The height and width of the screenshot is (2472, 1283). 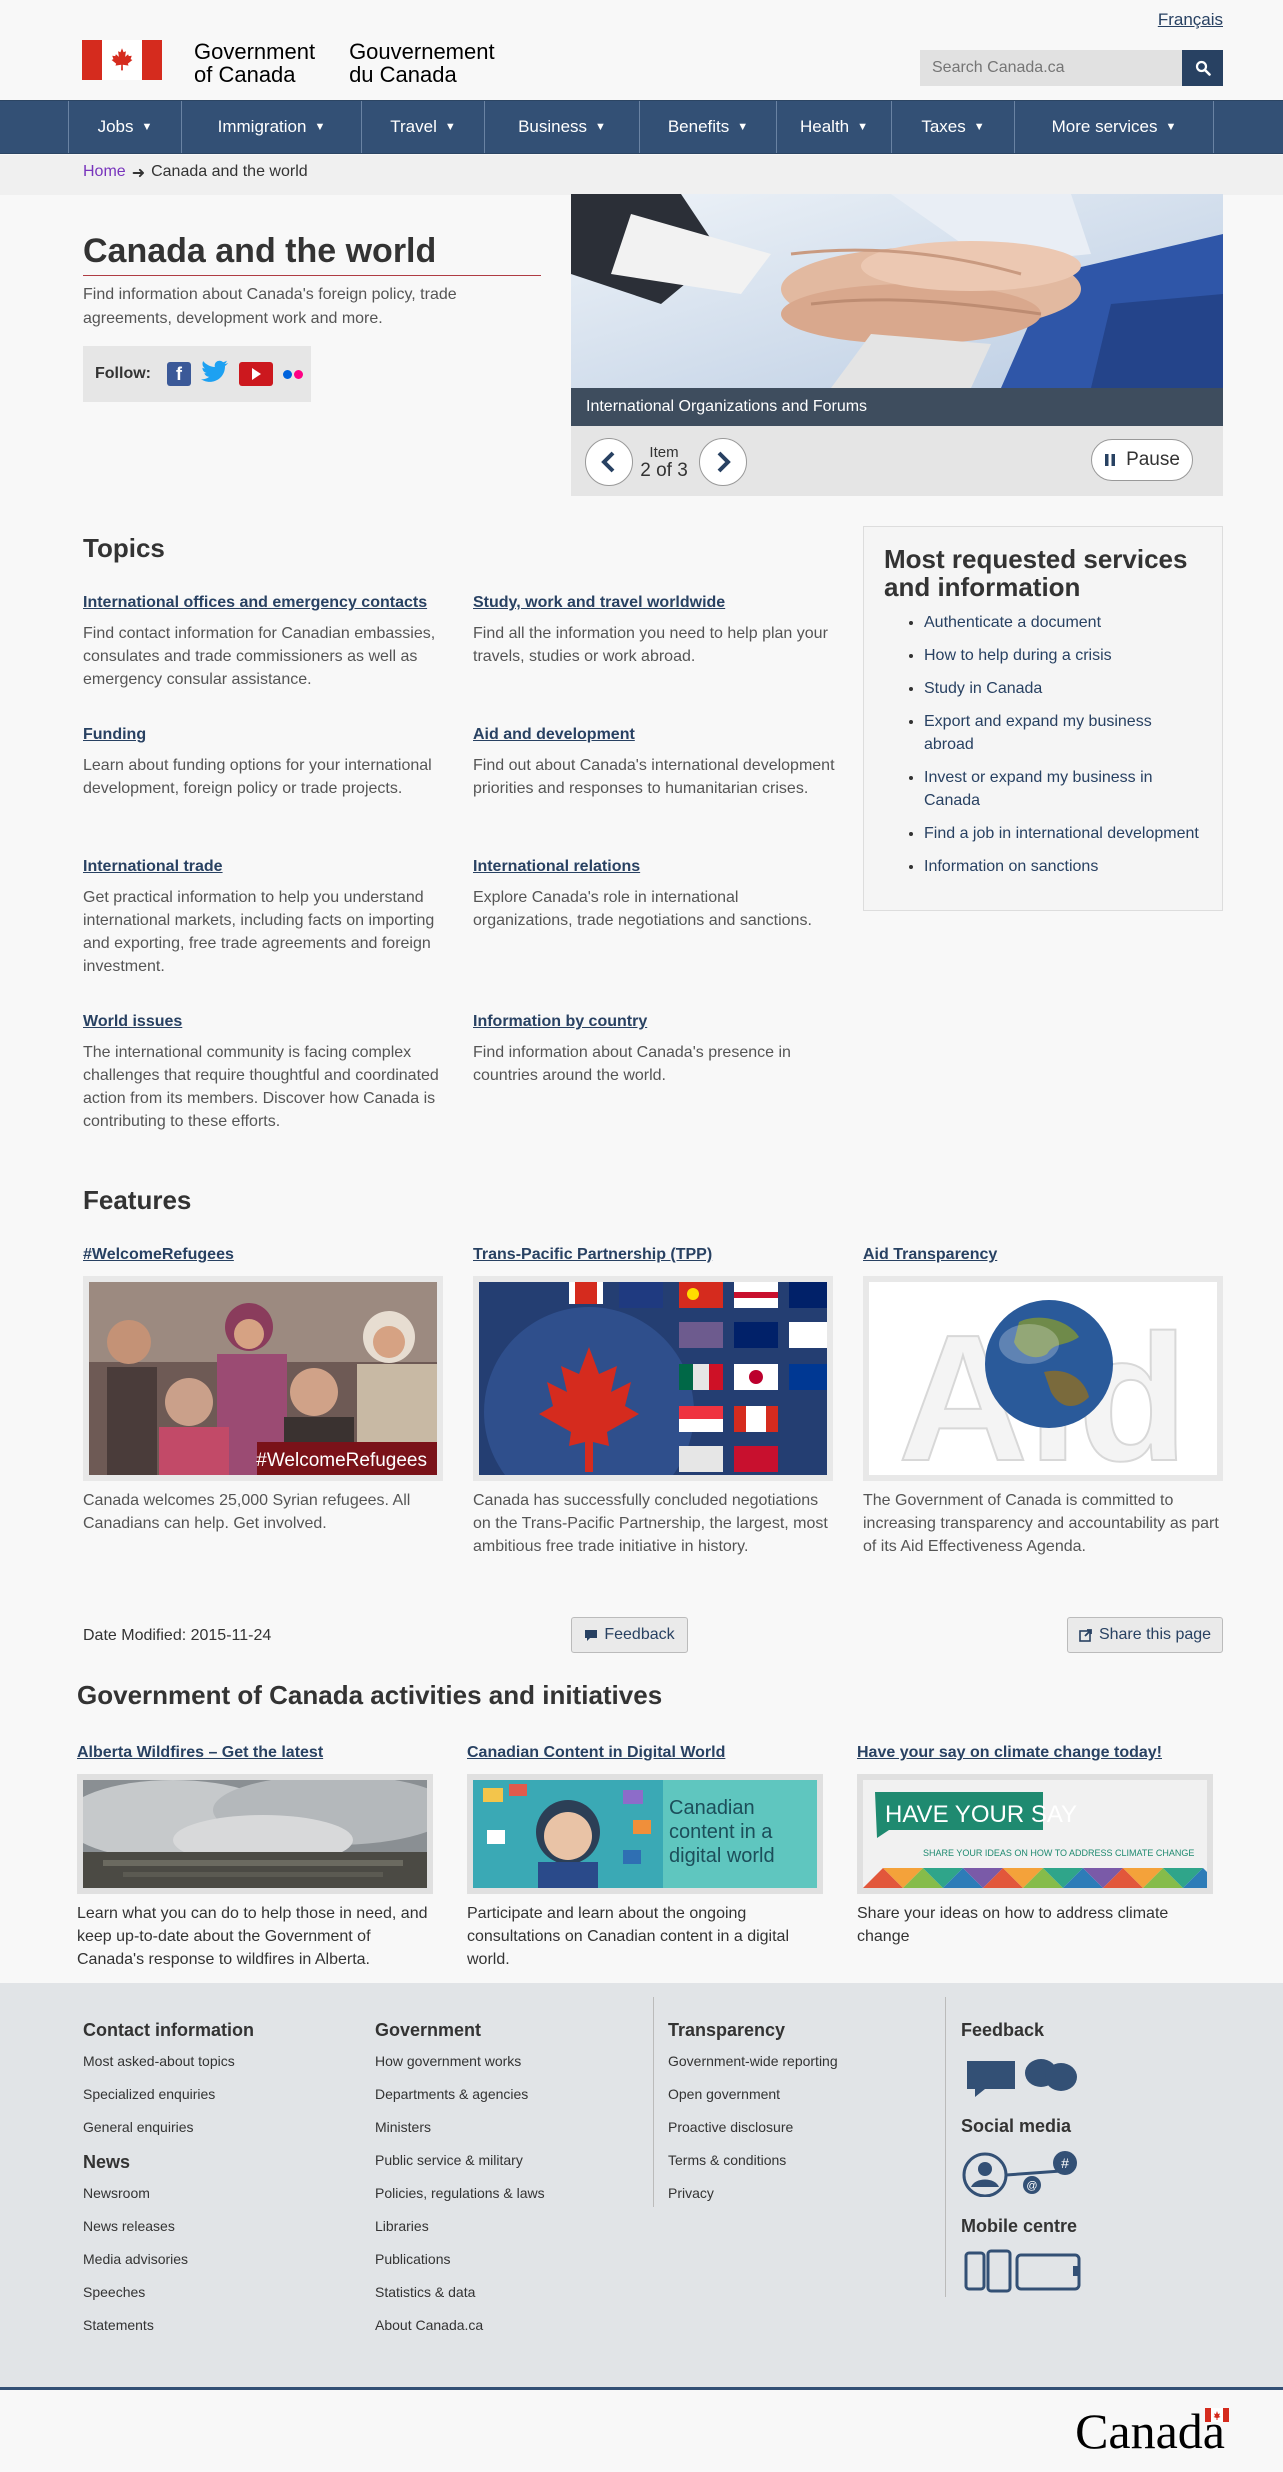 What do you see at coordinates (255, 374) in the screenshot?
I see `youtube-icon` at bounding box center [255, 374].